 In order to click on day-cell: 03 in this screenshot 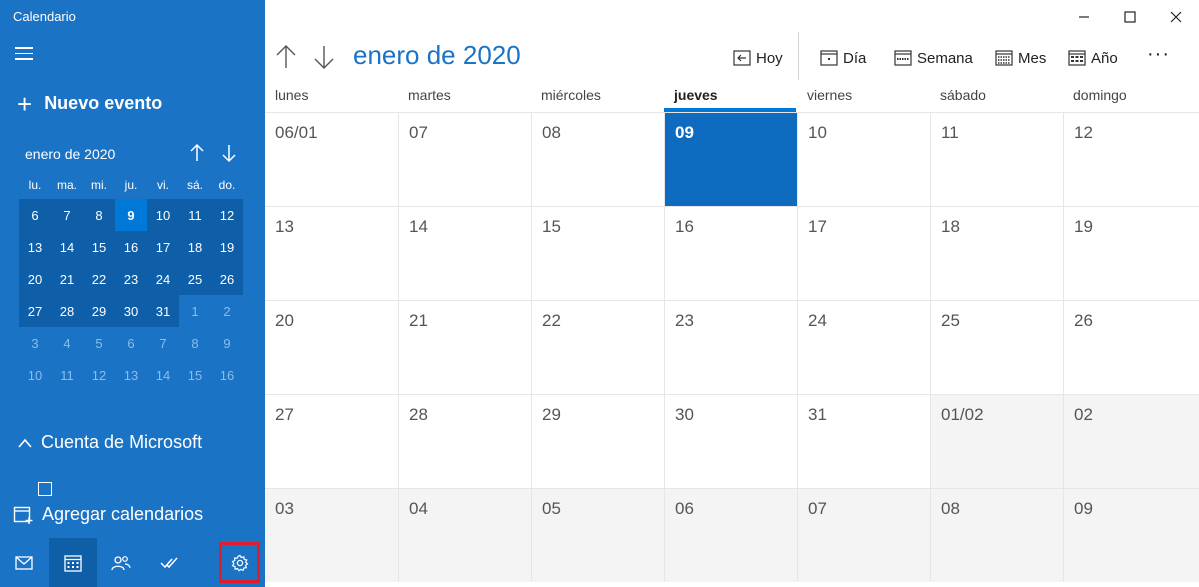, I will do `click(331, 535)`.